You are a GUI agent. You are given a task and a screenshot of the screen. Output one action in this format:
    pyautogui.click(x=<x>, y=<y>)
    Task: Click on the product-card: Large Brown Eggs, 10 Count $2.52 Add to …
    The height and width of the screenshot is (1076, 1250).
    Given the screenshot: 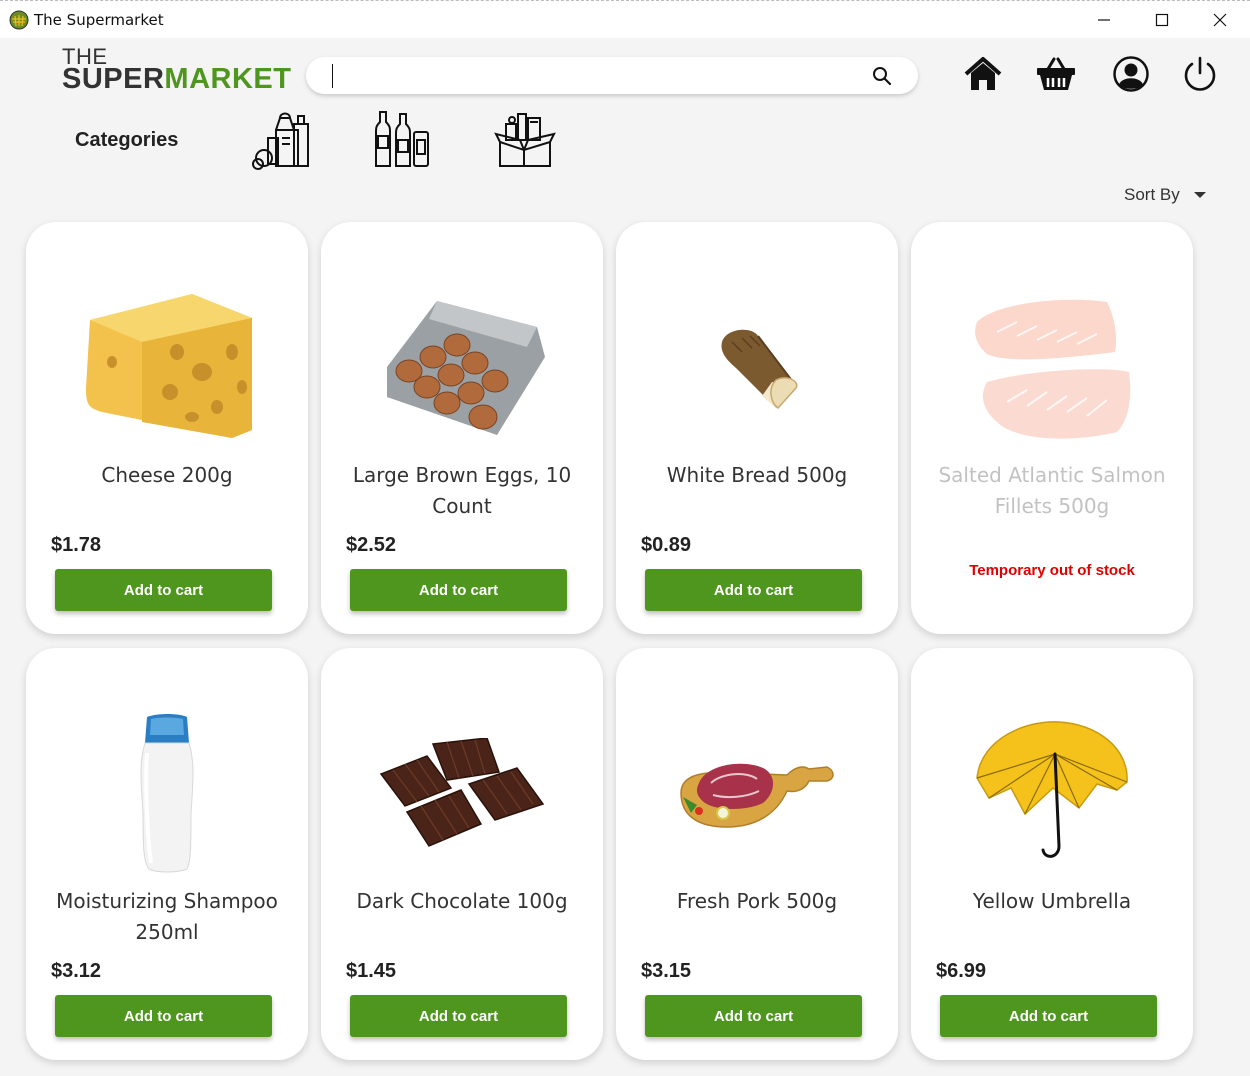 What is the action you would take?
    pyautogui.click(x=462, y=428)
    